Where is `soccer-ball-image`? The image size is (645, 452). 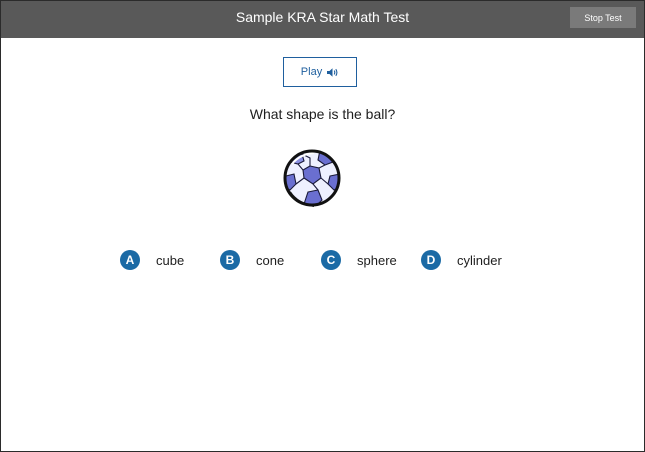
soccer-ball-image is located at coordinates (312, 178).